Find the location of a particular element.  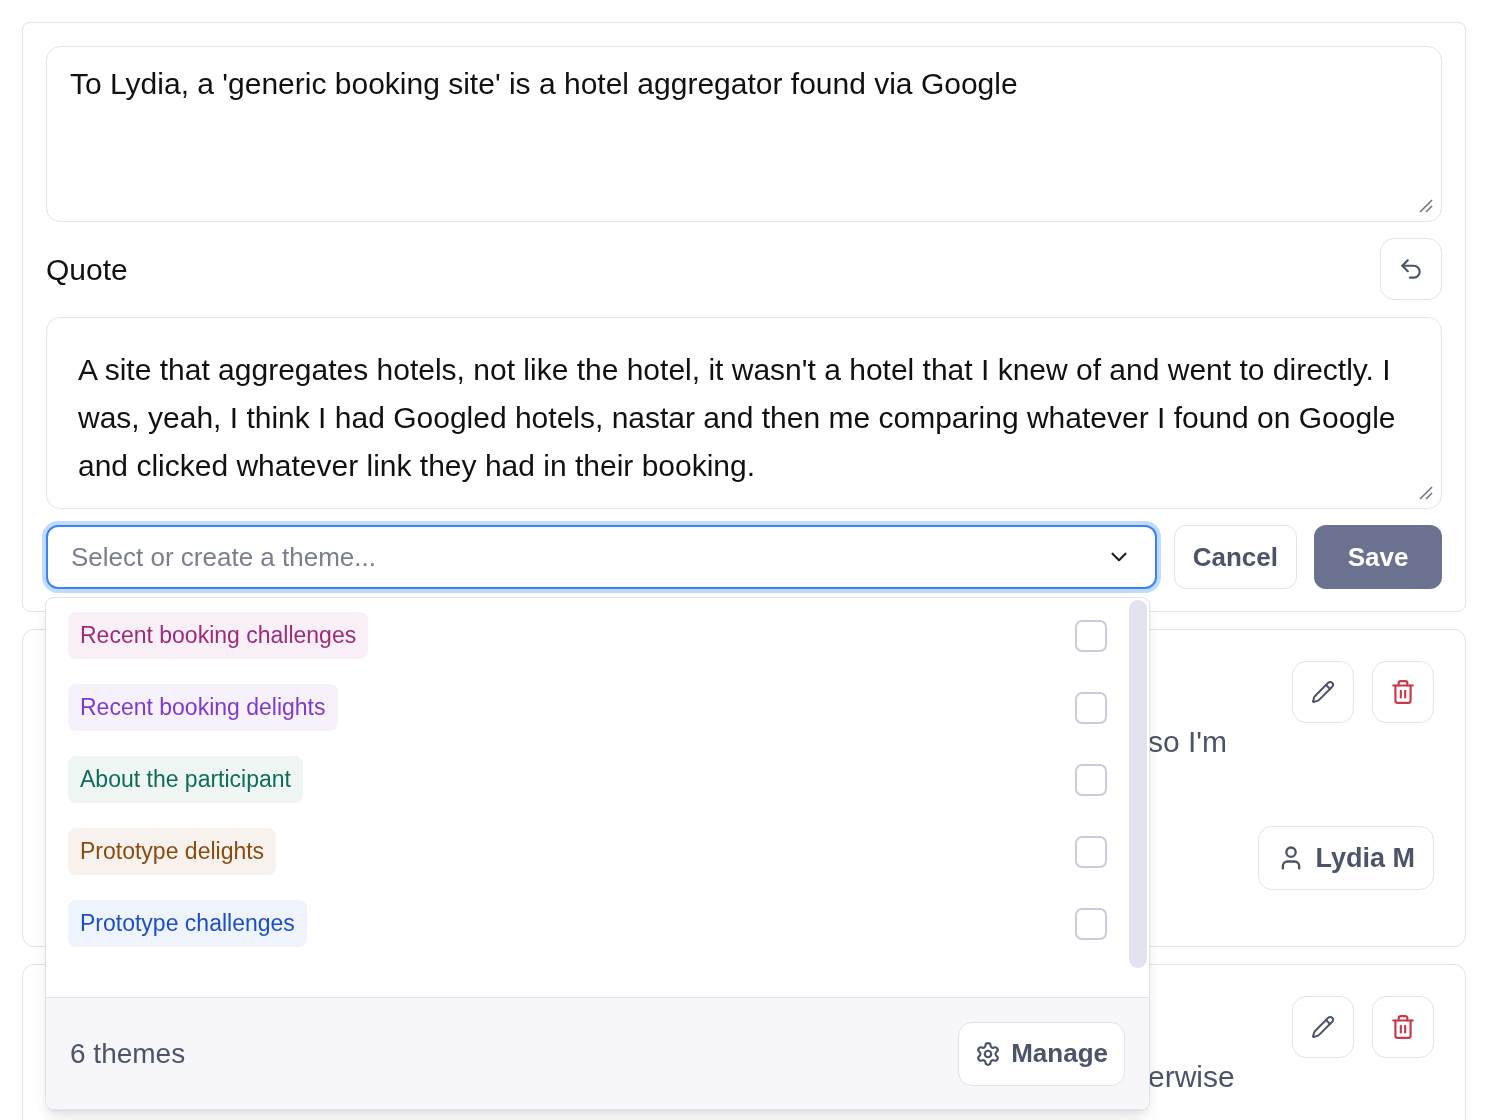

manage-button: Manage is located at coordinates (1041, 1053).